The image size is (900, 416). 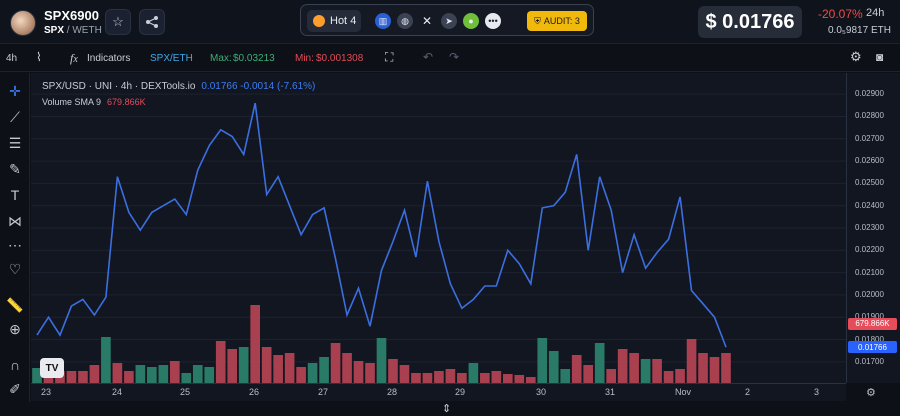 What do you see at coordinates (537, 20) in the screenshot?
I see `shield-icon: ⛨` at bounding box center [537, 20].